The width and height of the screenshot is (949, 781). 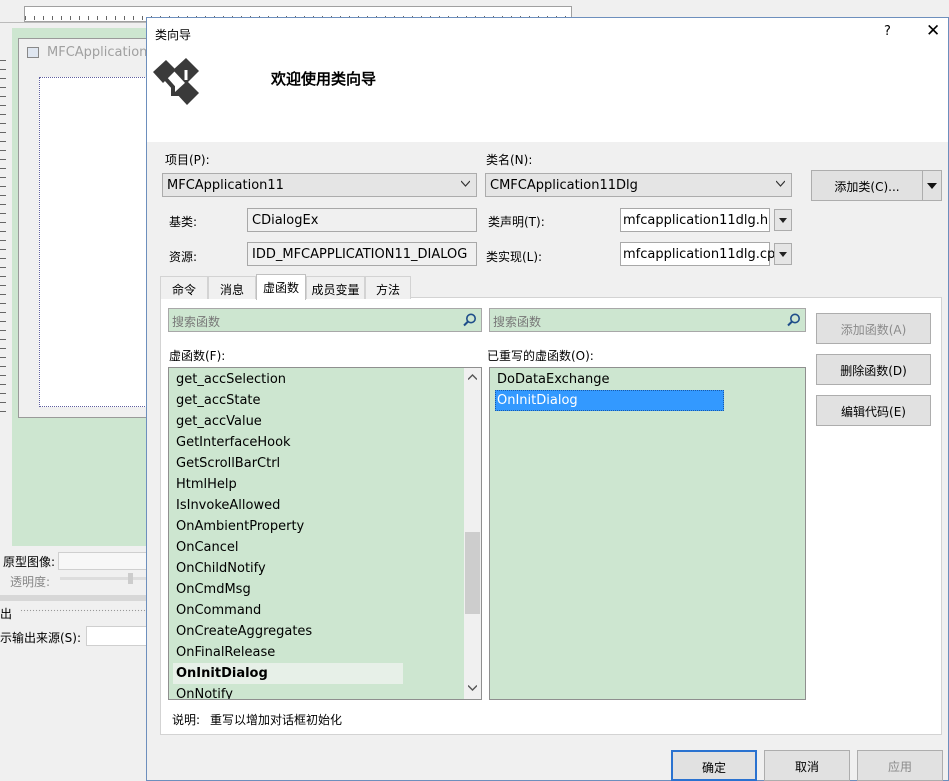 I want to click on base-class-value: CDialogEx, so click(x=285, y=220).